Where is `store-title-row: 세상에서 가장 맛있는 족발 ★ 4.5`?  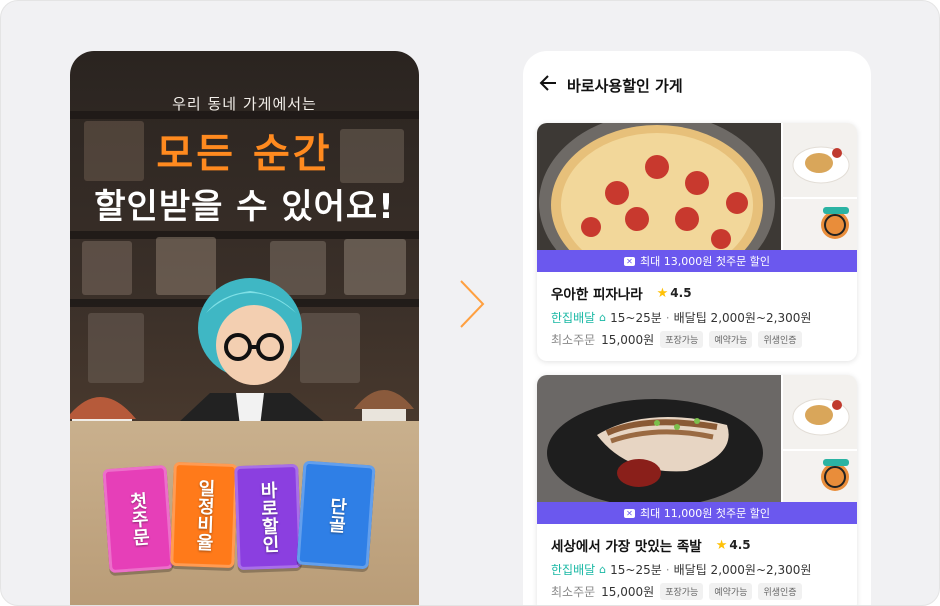
store-title-row: 세상에서 가장 맛있는 족발 ★ 4.5 is located at coordinates (651, 545).